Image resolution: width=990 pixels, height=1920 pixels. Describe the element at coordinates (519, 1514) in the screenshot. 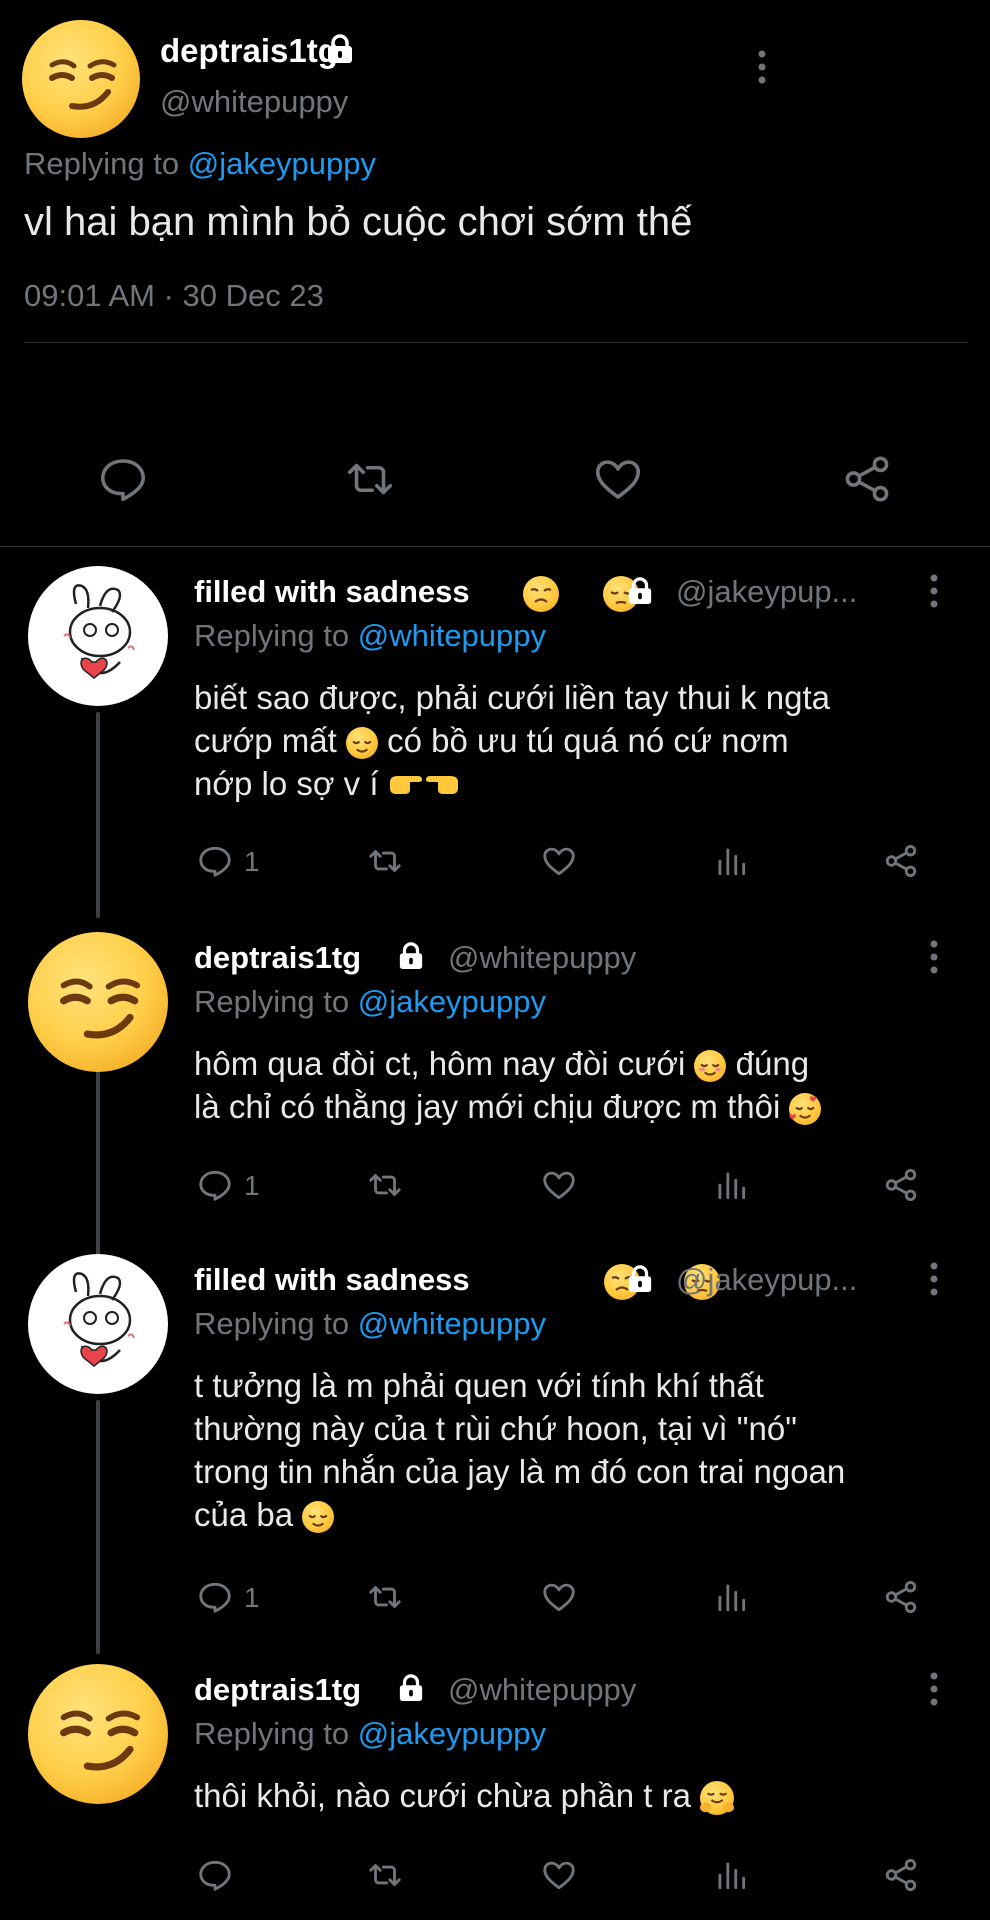

I see `reply-text-line: của ba` at that location.